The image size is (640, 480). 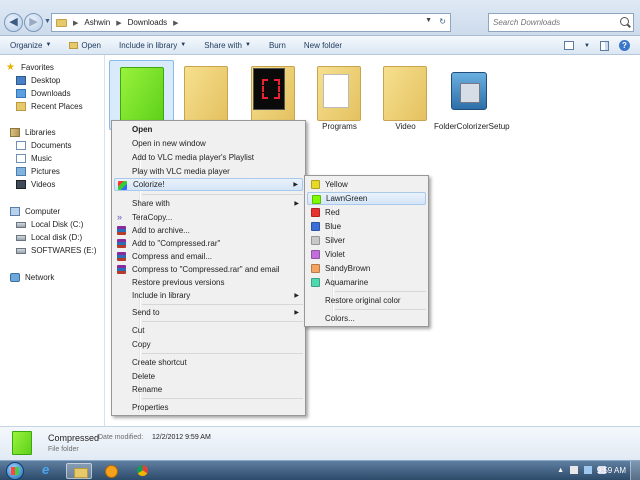 I want to click on color-label: Aquamarine, so click(x=347, y=282).